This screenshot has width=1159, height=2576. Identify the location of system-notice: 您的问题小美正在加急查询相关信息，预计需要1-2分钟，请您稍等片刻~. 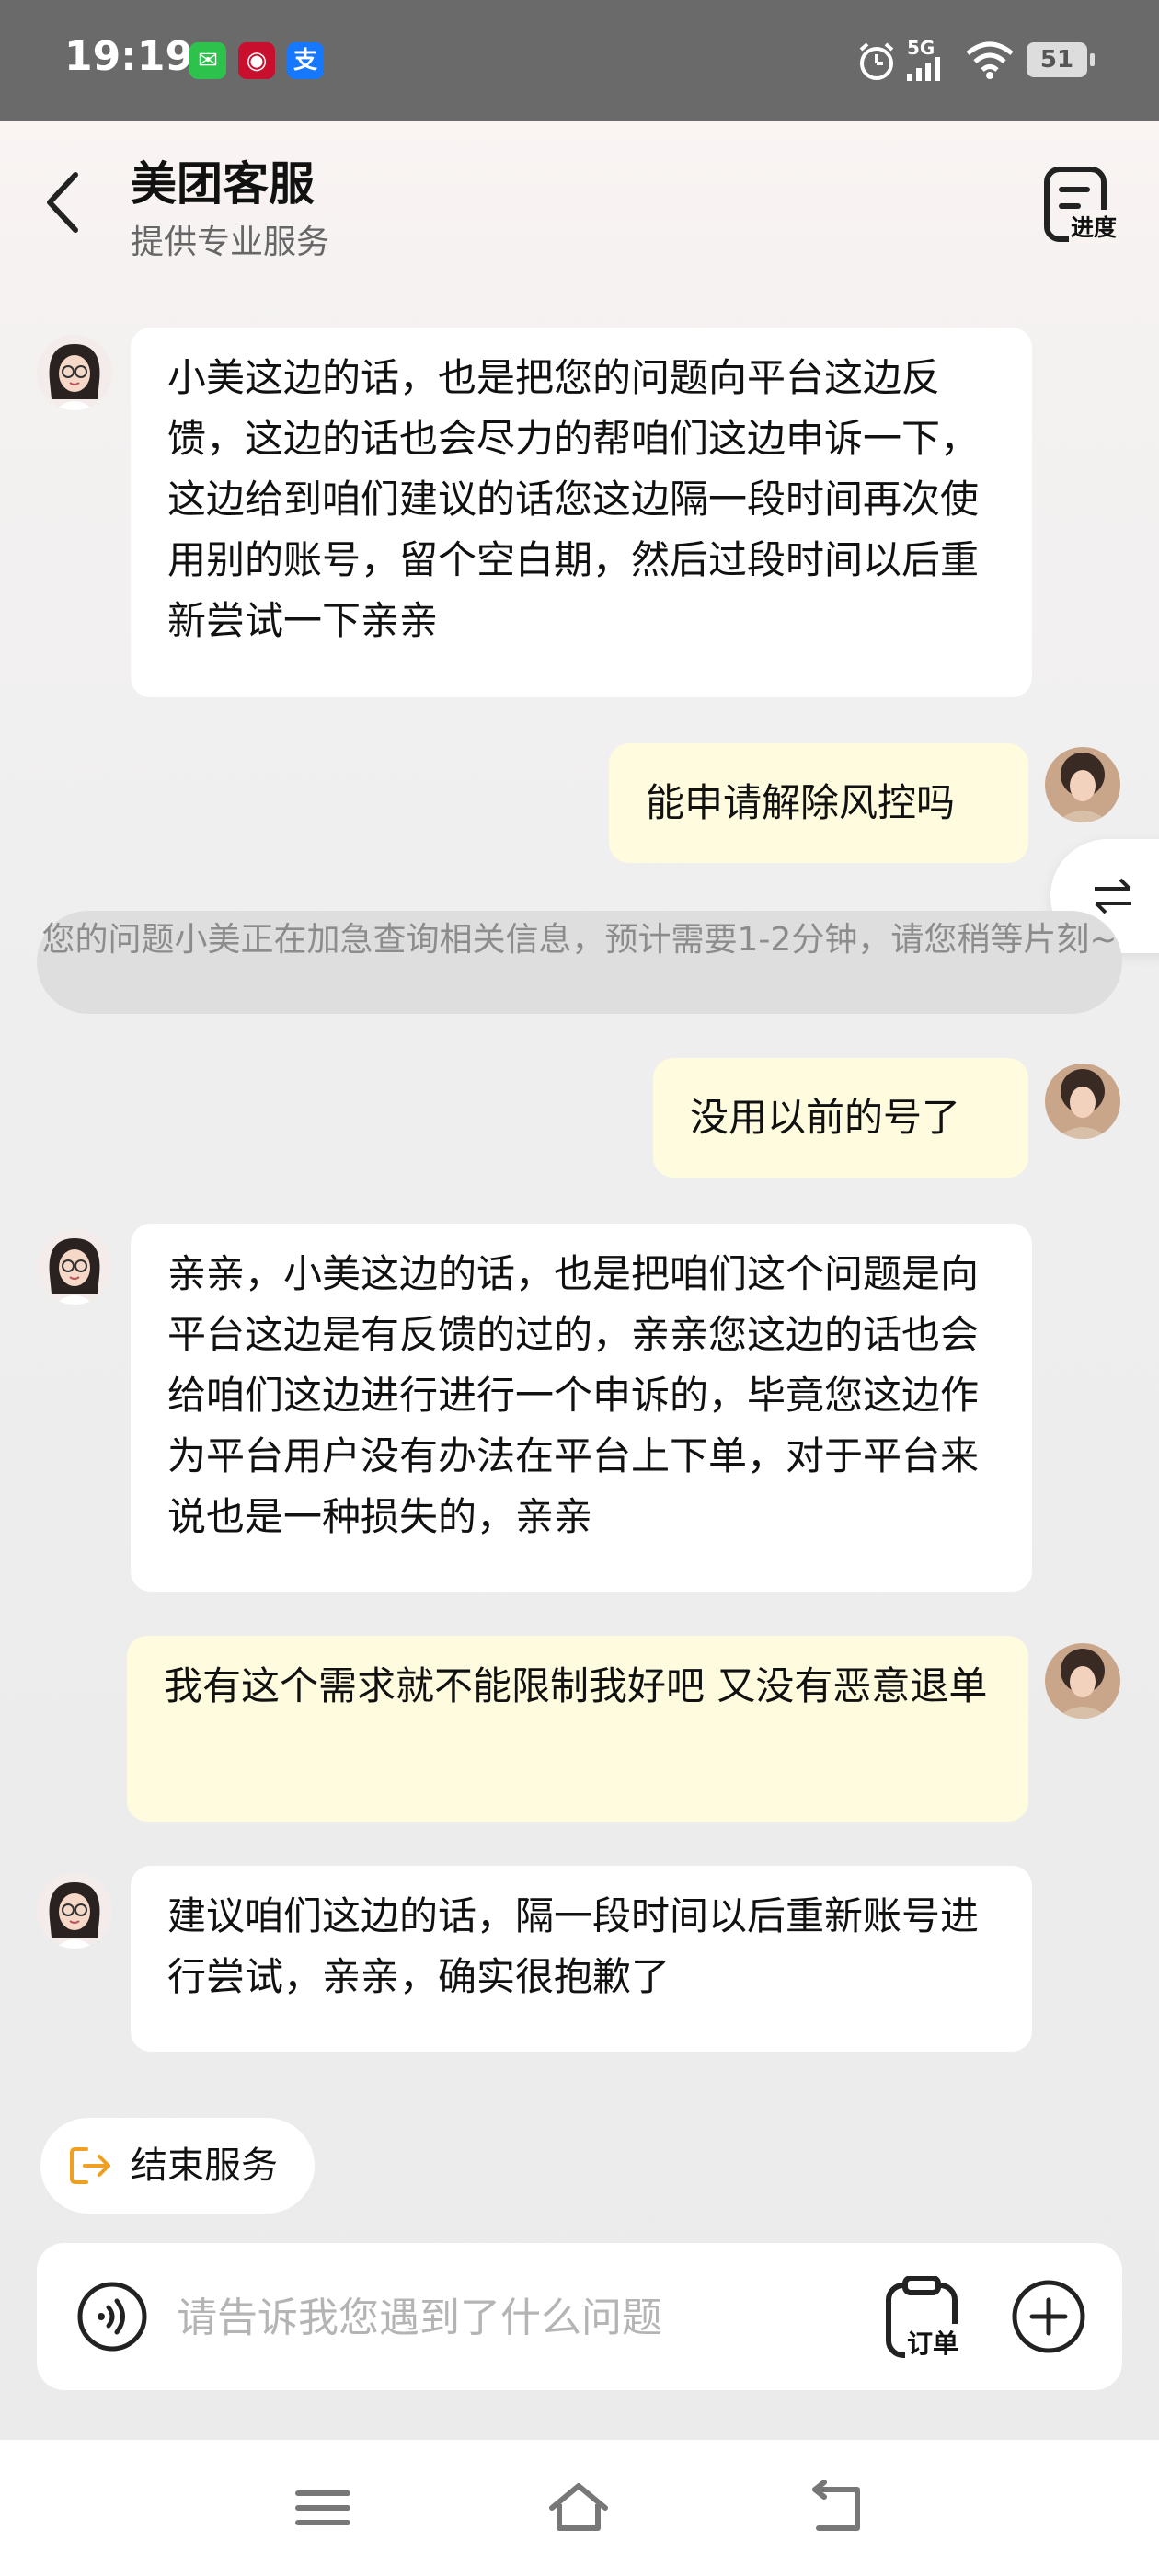
(579, 962).